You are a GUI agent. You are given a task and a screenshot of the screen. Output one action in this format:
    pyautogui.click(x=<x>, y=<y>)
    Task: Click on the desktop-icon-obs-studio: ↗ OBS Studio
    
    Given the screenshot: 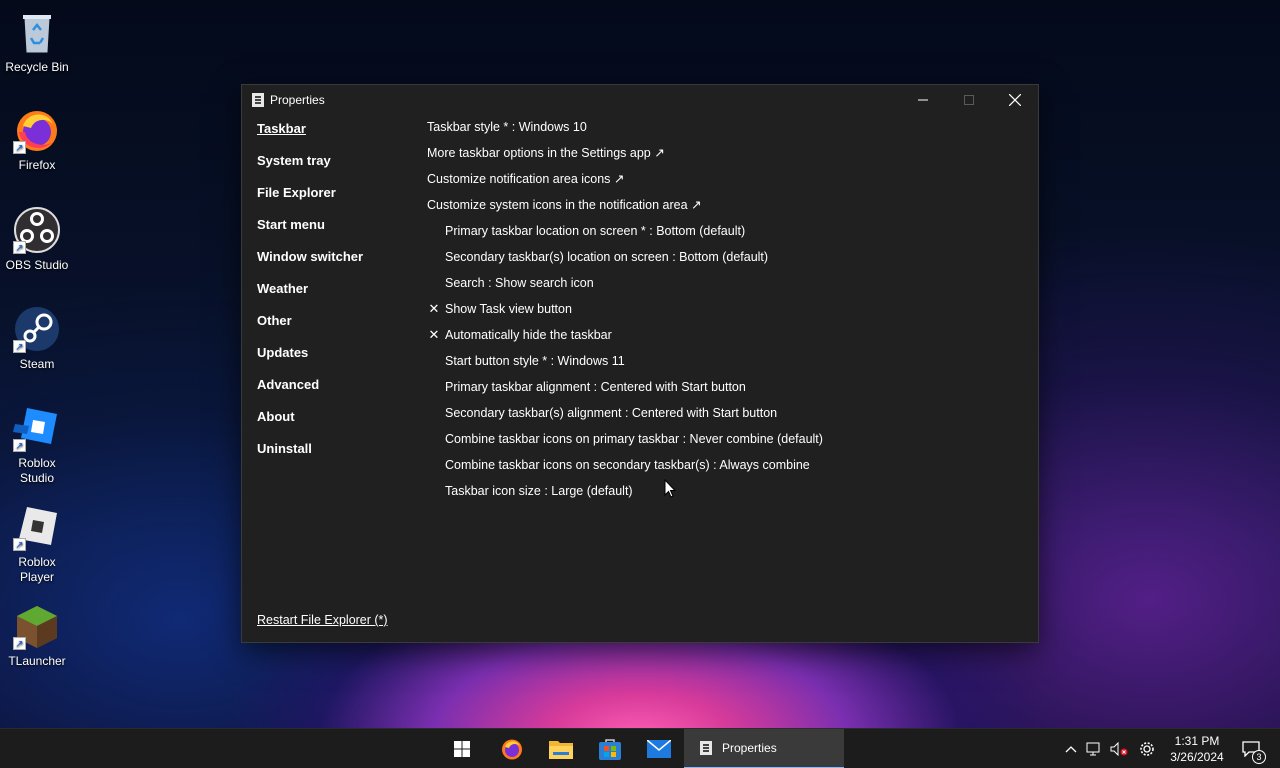 What is the action you would take?
    pyautogui.click(x=37, y=239)
    